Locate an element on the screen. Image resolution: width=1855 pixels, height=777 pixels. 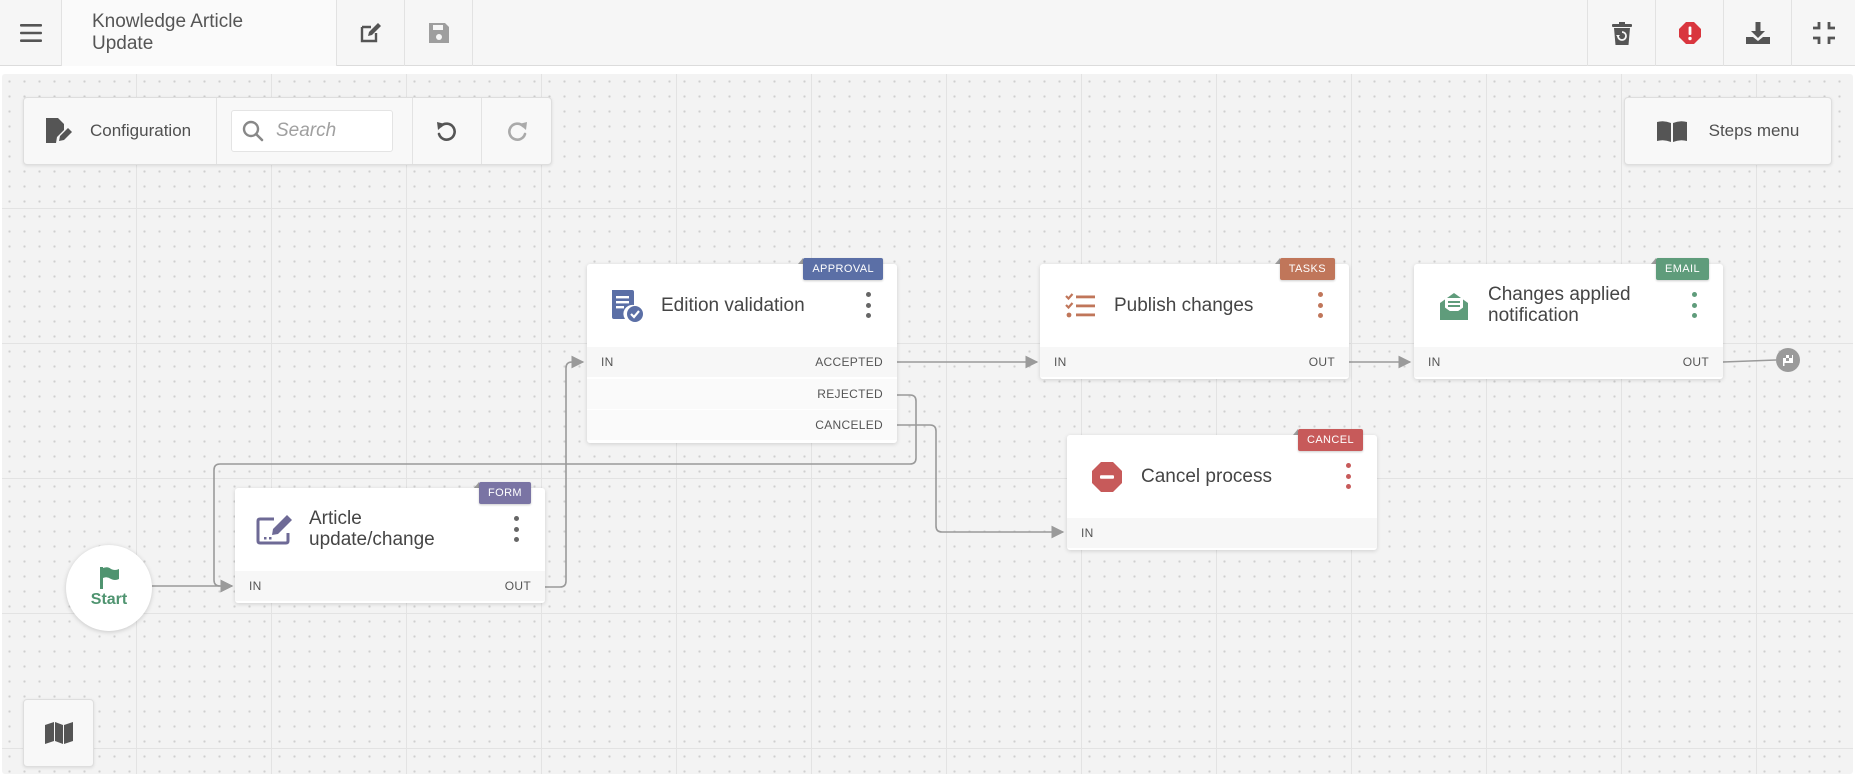
file-edit-icon is located at coordinates (59, 130).